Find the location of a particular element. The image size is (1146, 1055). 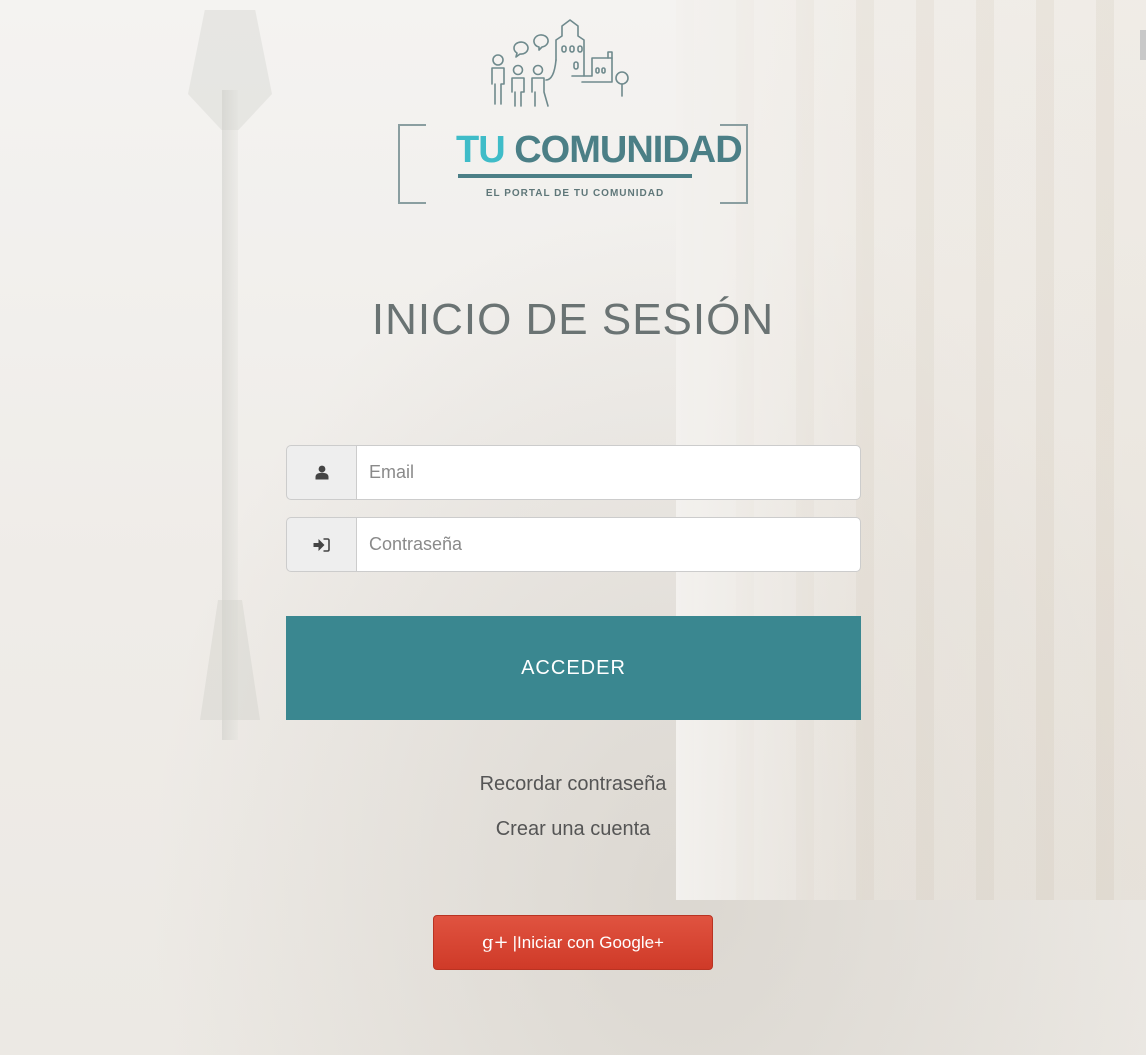

user-icon is located at coordinates (321, 472).